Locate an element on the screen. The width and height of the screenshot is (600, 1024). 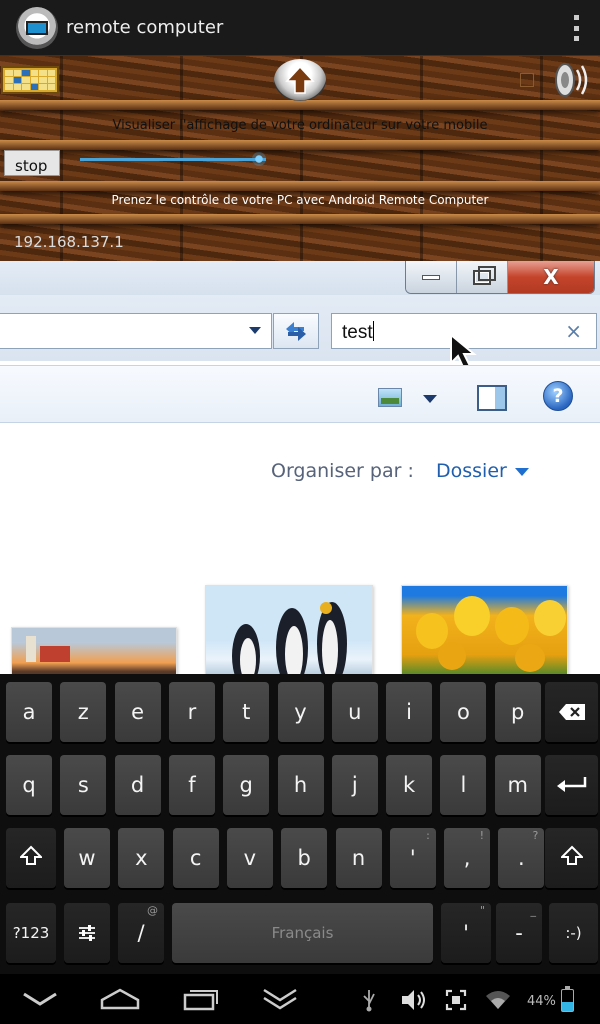
minimize-icon is located at coordinates (431, 277).